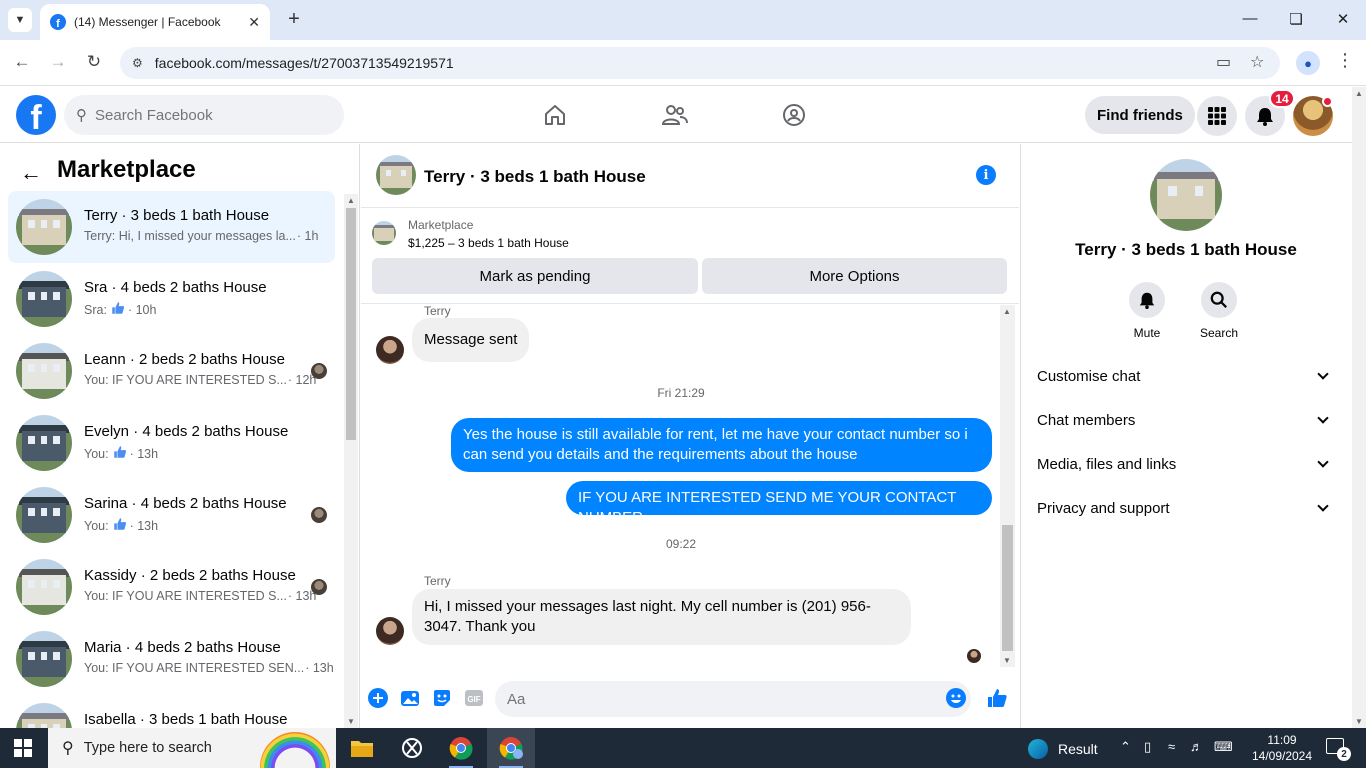 The width and height of the screenshot is (1366, 768). What do you see at coordinates (1308, 63) in the screenshot?
I see `browser-profile-icon: ●` at bounding box center [1308, 63].